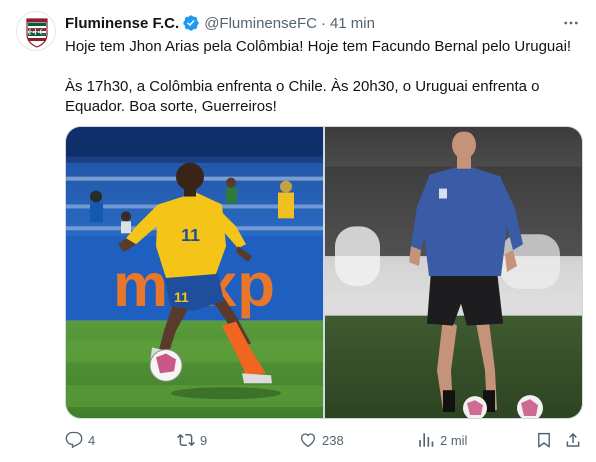 The image size is (596, 462). What do you see at coordinates (352, 23) in the screenshot?
I see `timestamp: 41 min` at bounding box center [352, 23].